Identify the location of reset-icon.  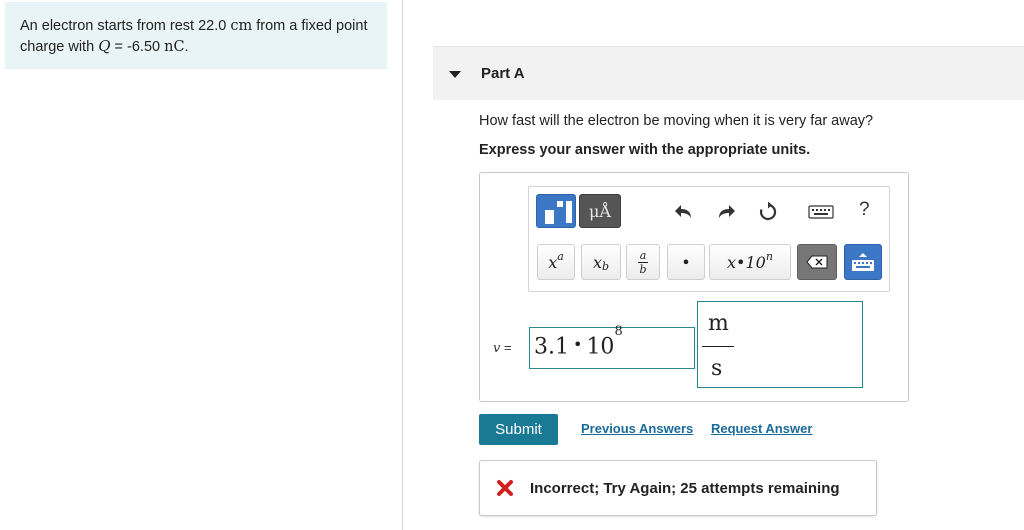
(768, 211).